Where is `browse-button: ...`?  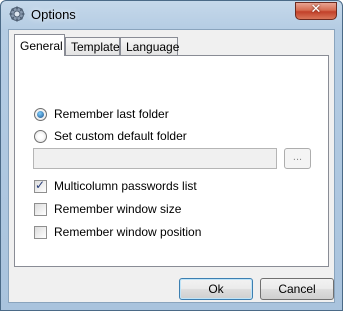 browse-button: ... is located at coordinates (297, 158).